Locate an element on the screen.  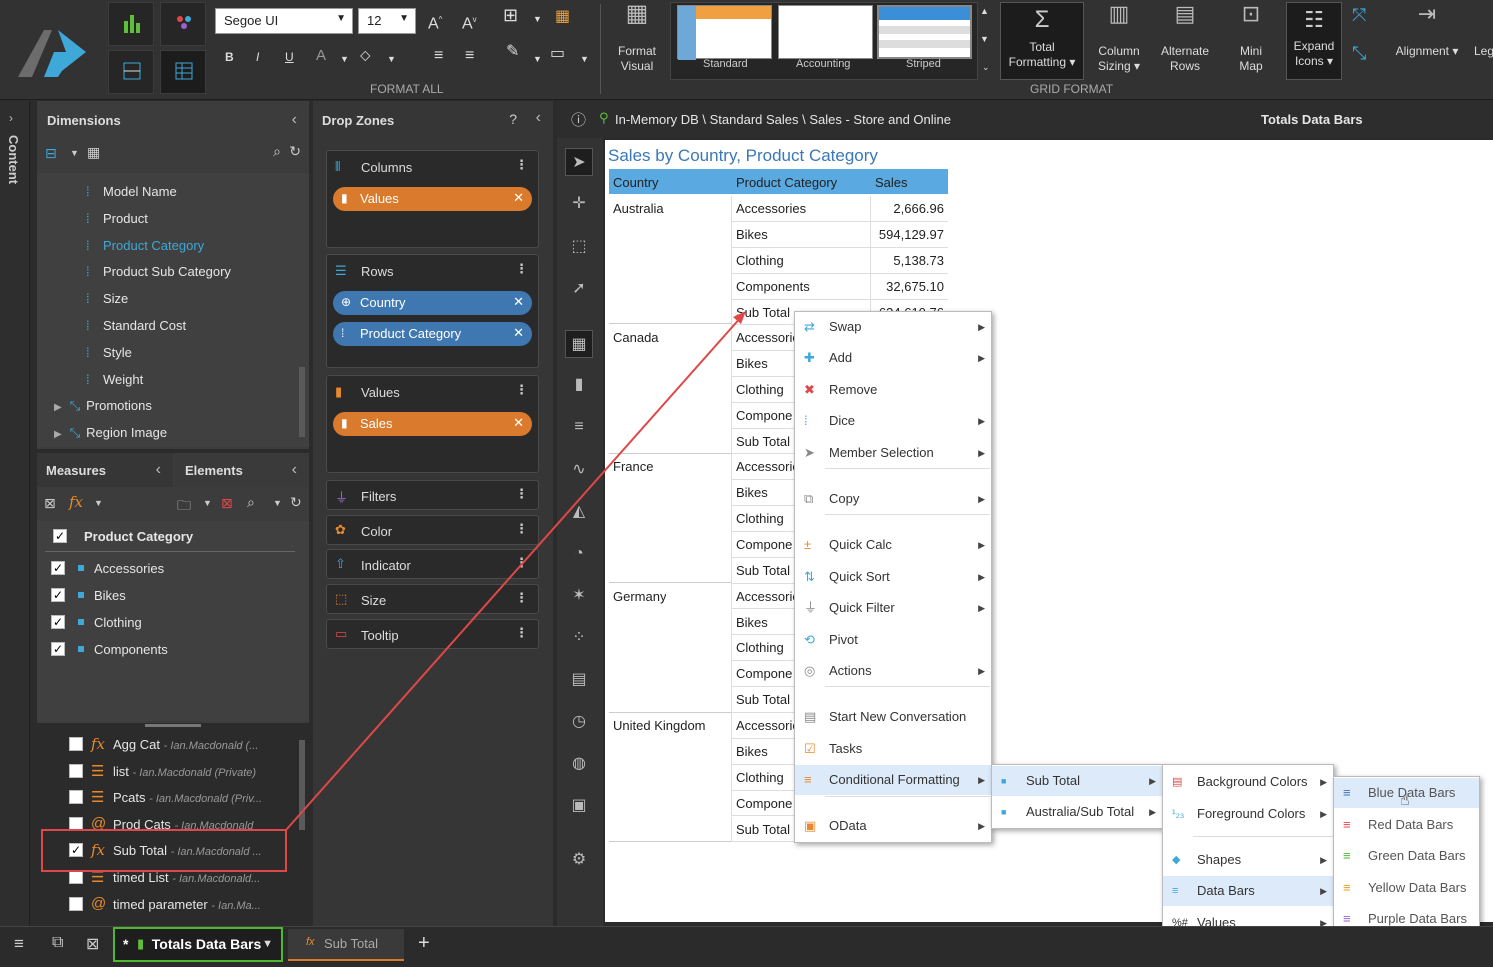
menu-item-label: Swap is located at coordinates (845, 326).